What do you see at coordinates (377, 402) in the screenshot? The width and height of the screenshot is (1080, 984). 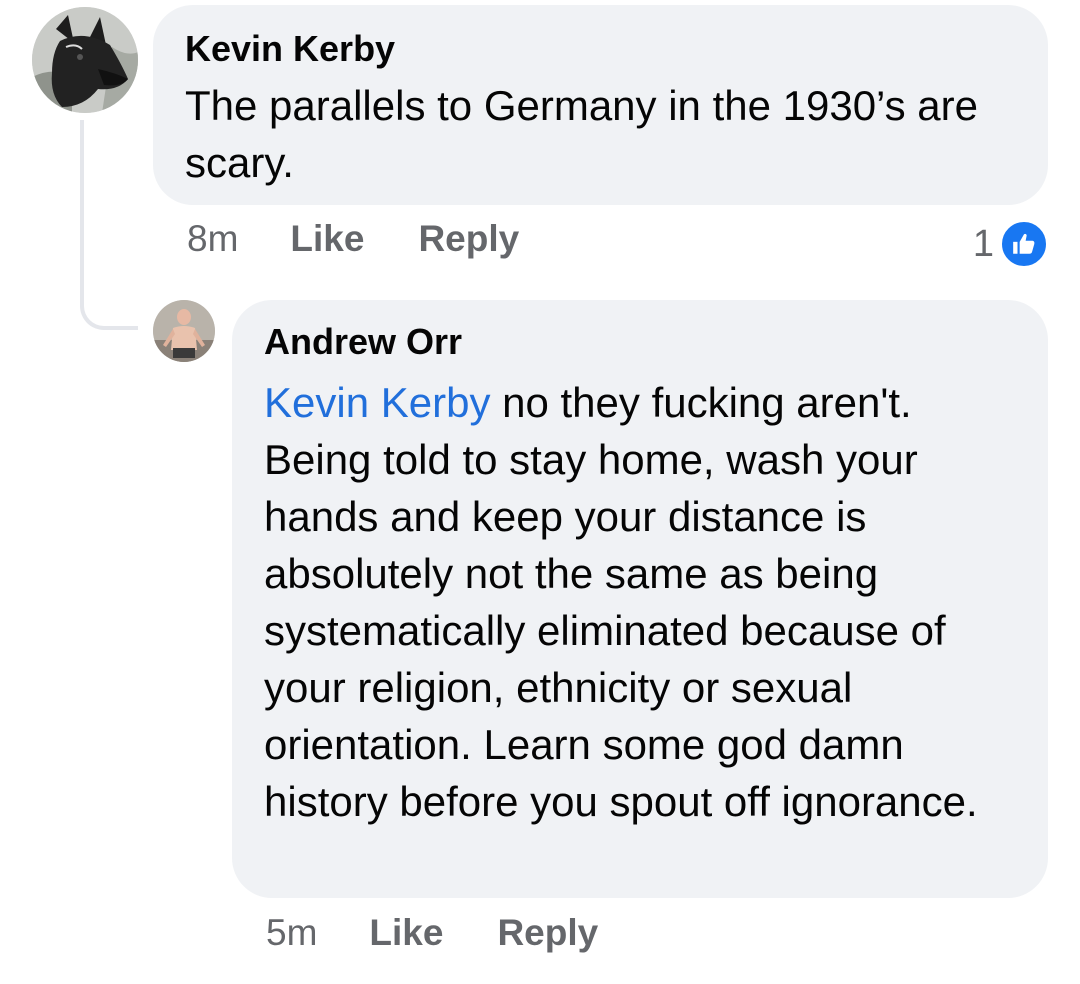 I see `mention-link: Kevin Kerby` at bounding box center [377, 402].